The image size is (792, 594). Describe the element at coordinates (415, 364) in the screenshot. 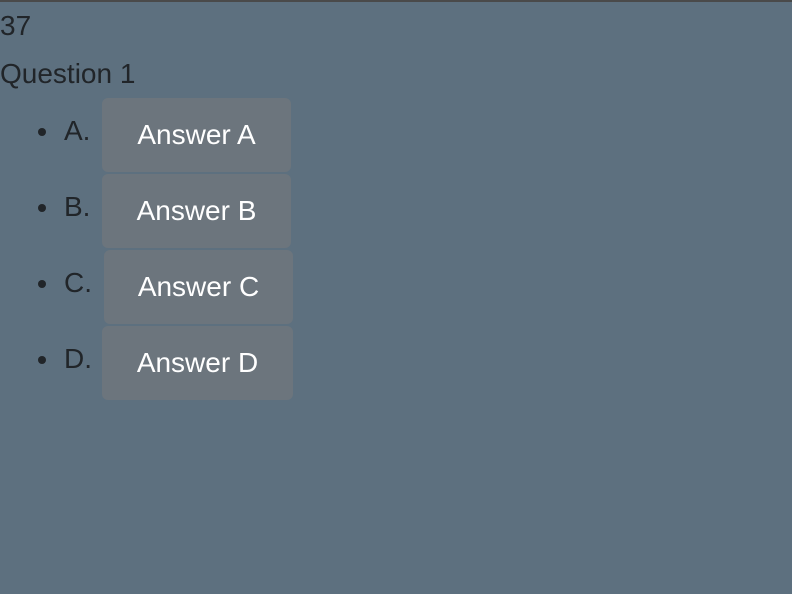

I see `answer-item: D. Answer D` at that location.